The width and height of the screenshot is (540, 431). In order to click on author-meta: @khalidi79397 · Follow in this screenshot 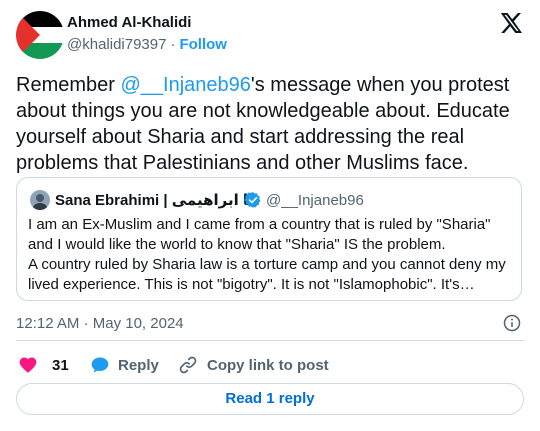, I will do `click(147, 44)`.